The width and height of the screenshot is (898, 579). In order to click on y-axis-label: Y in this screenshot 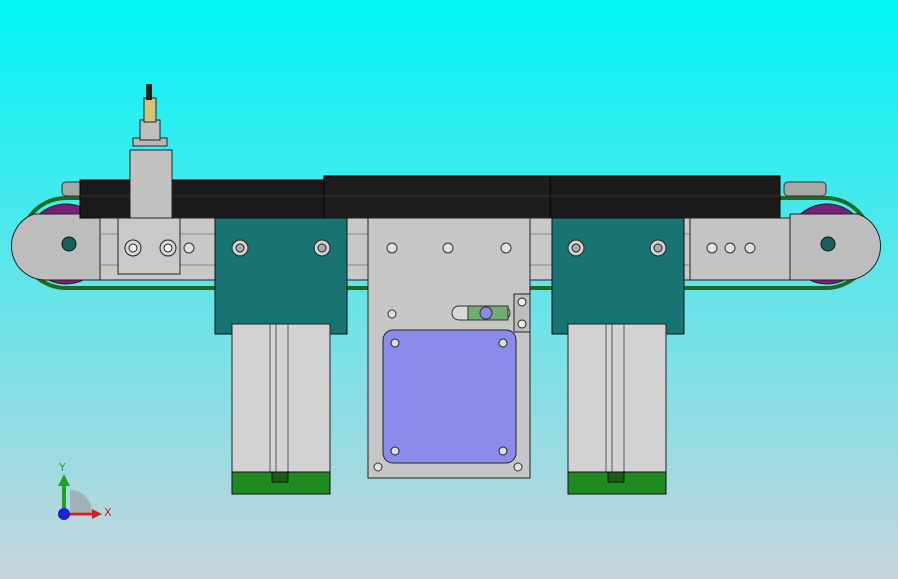, I will do `click(62, 467)`.